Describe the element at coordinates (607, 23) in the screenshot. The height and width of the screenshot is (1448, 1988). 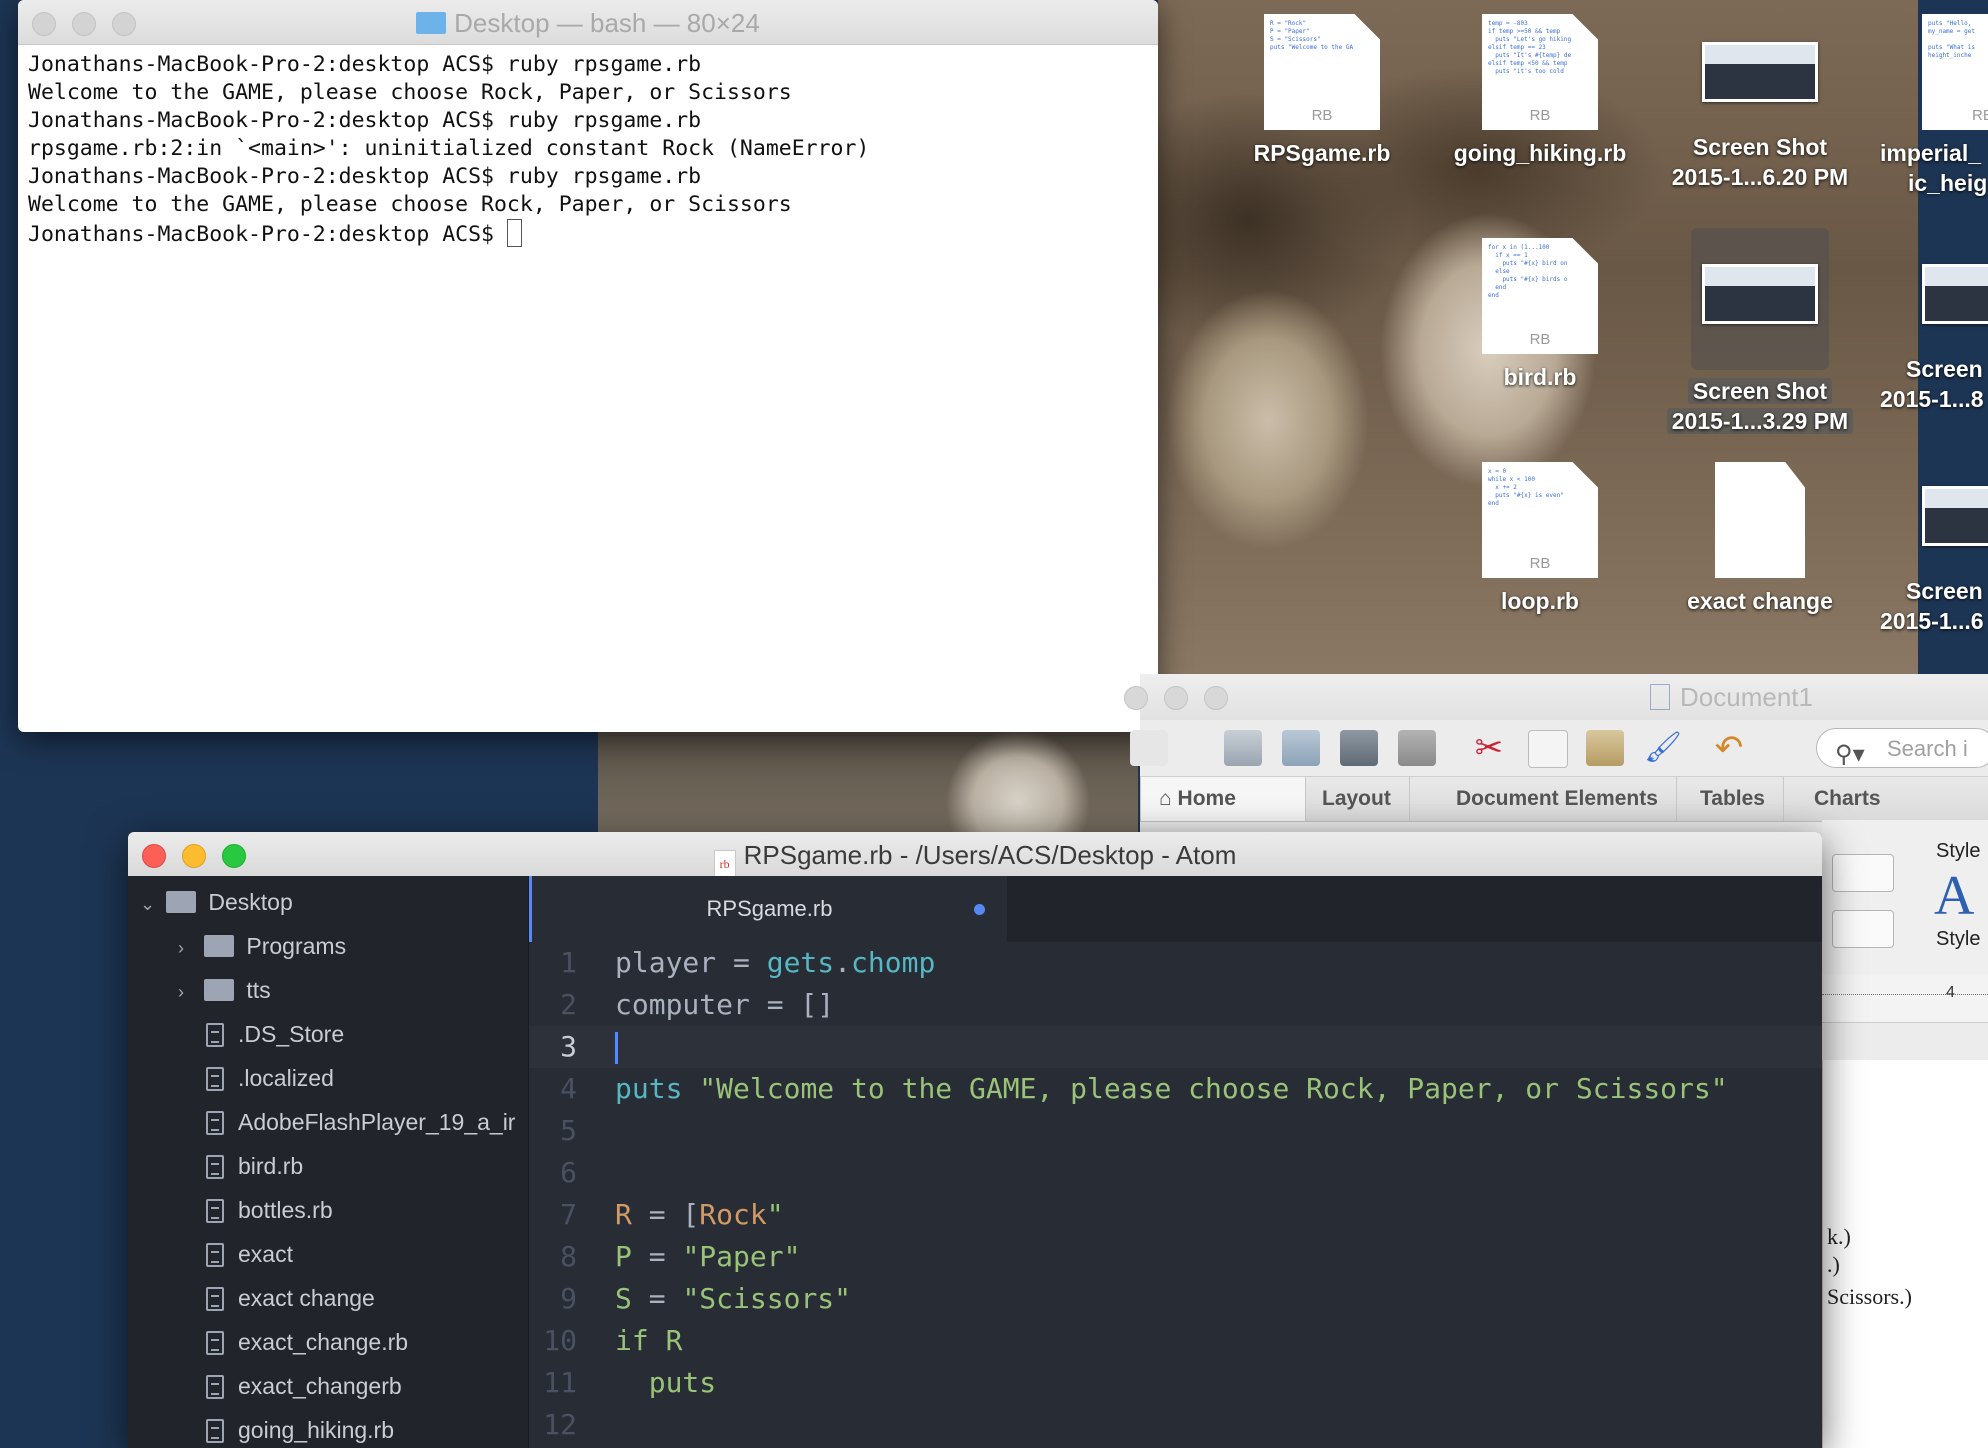
I see `terminal-title: Desktop — bash — 80×24` at that location.